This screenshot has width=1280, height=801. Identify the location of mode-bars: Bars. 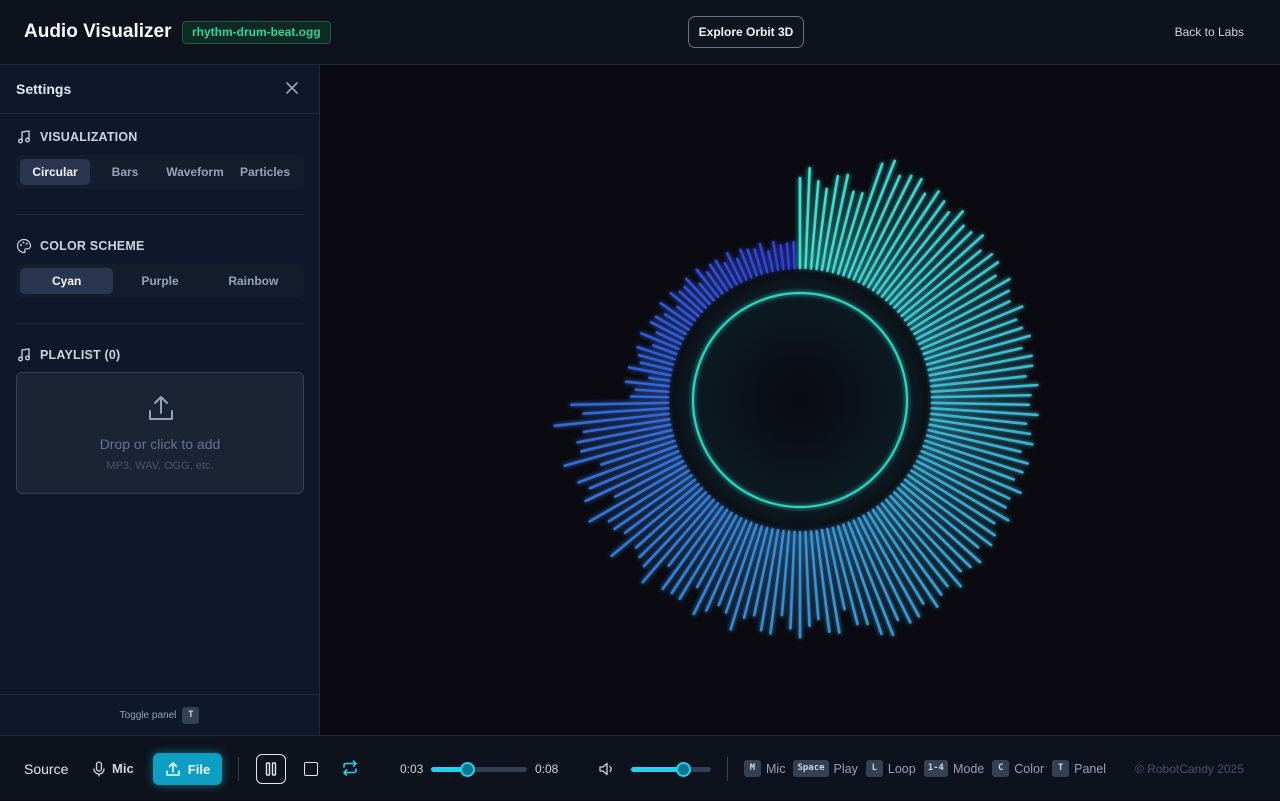
(125, 172).